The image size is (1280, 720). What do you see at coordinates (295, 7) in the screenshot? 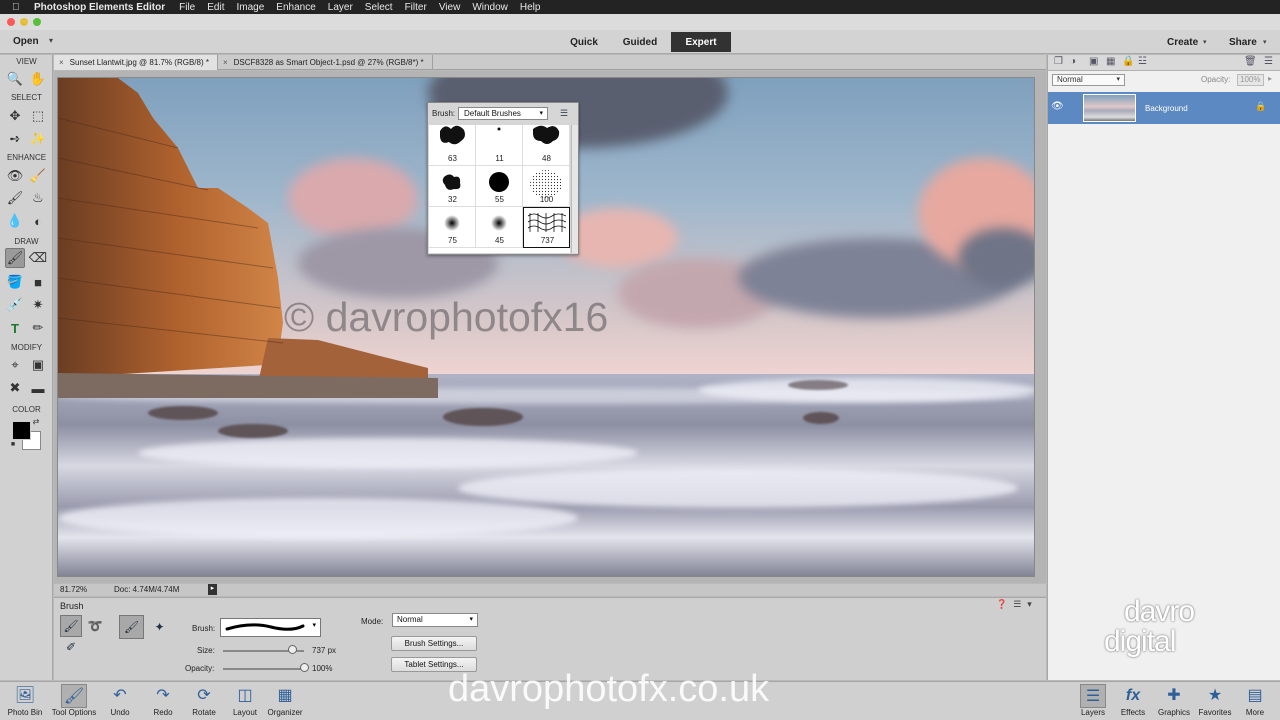
I see `menu-enhance: Enhance` at bounding box center [295, 7].